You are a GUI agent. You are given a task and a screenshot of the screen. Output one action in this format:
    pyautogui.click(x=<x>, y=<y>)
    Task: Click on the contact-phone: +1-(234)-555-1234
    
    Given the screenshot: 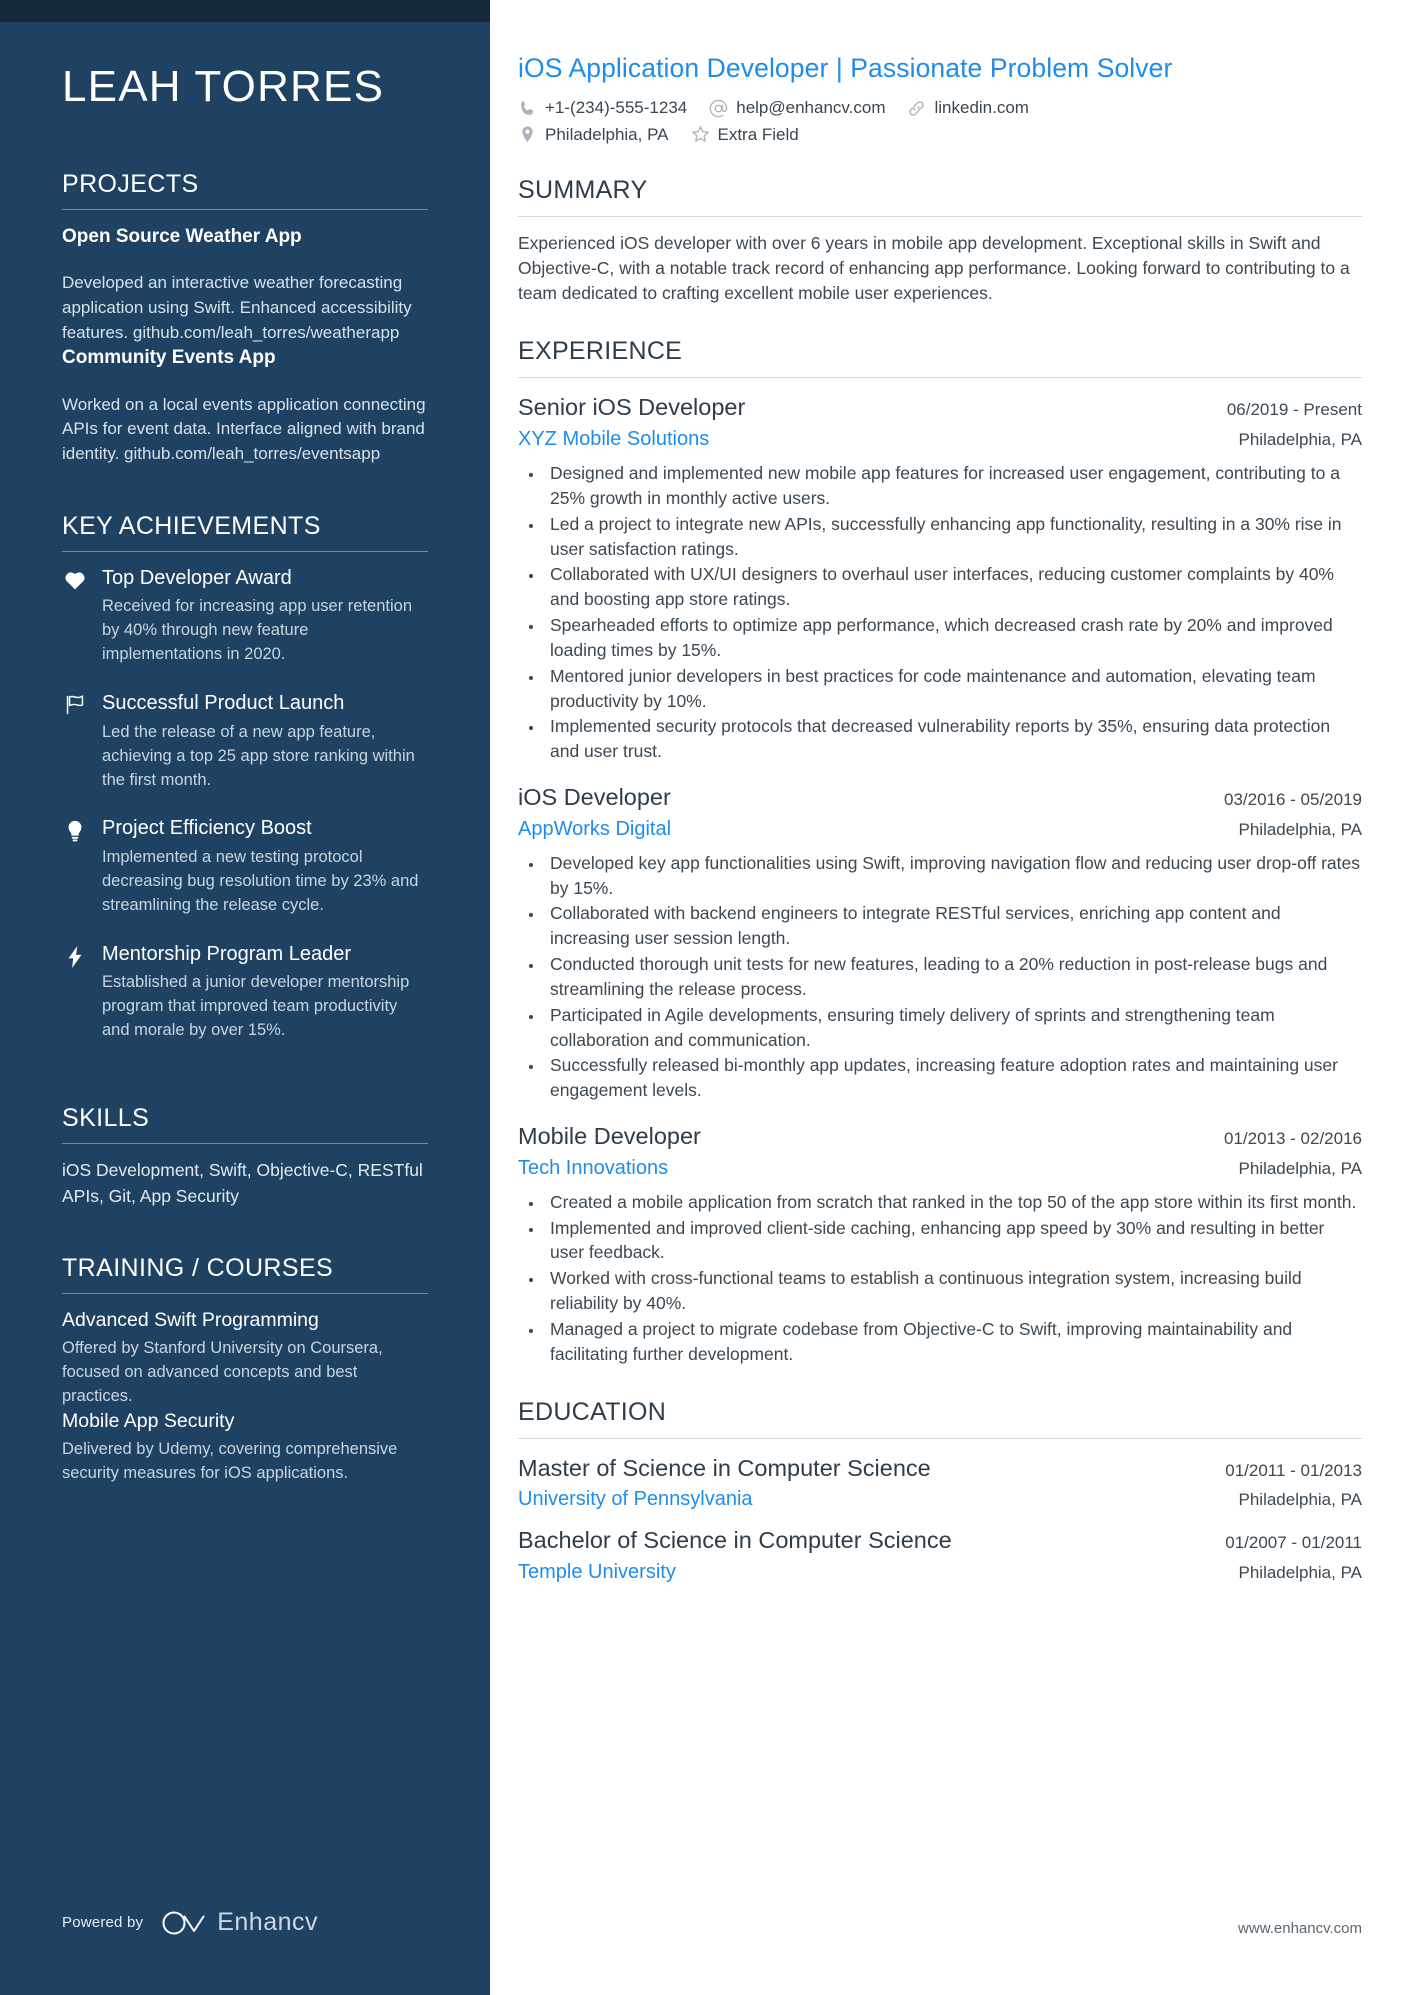 What is the action you would take?
    pyautogui.click(x=602, y=108)
    